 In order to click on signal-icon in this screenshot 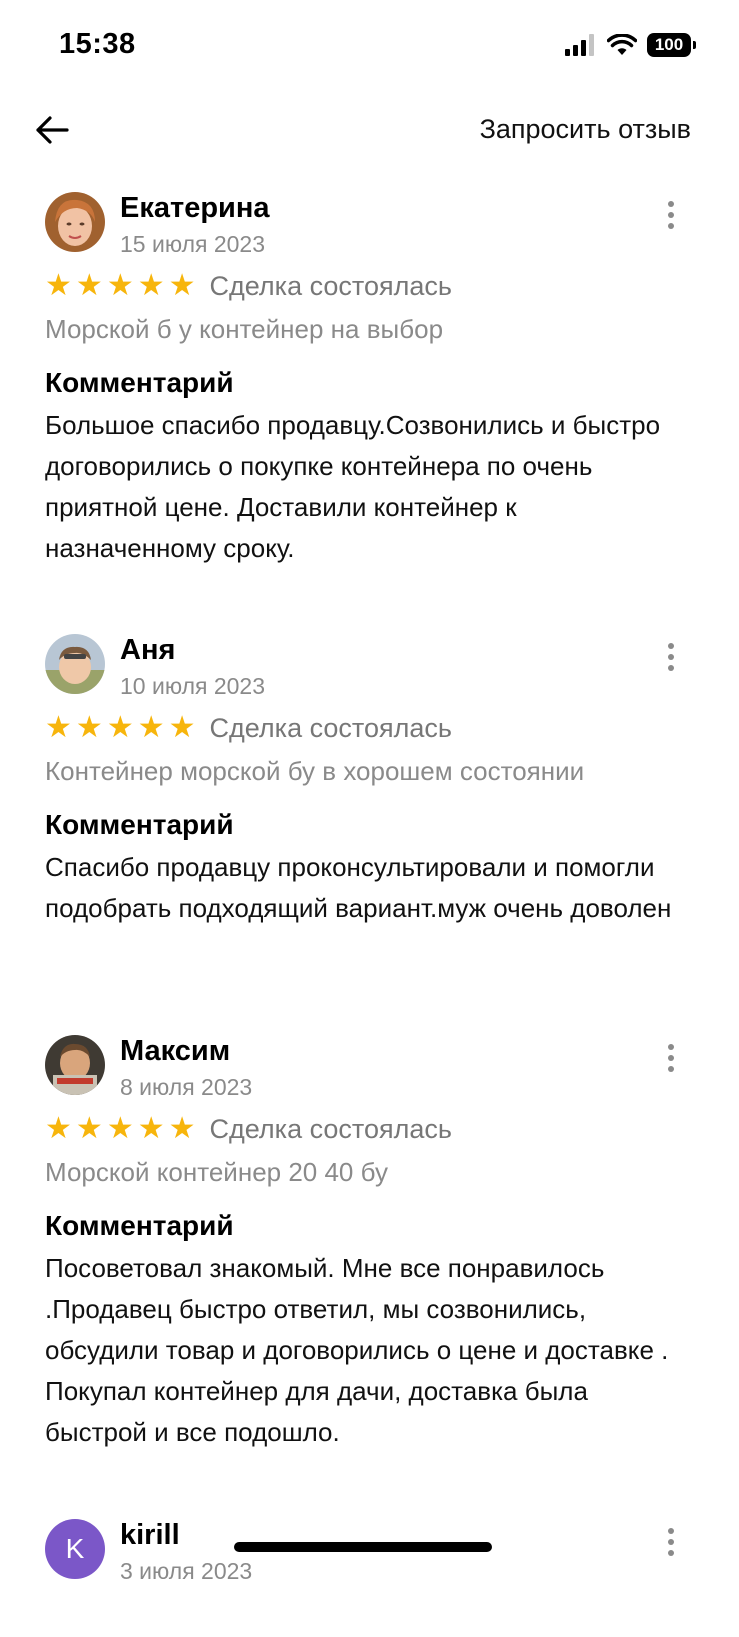, I will do `click(579, 45)`.